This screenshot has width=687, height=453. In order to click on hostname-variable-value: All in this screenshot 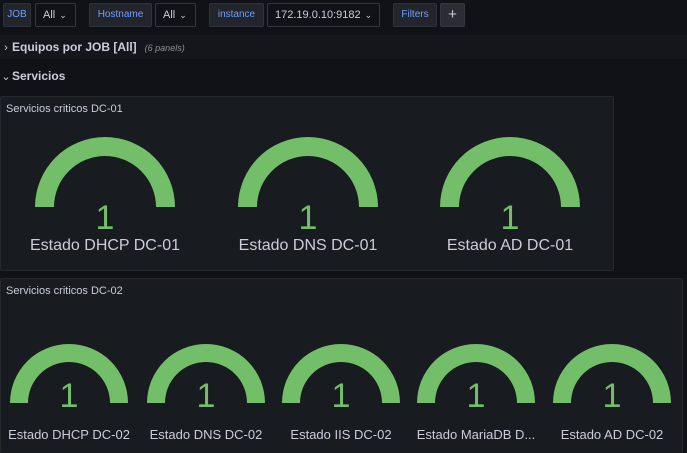, I will do `click(169, 15)`.